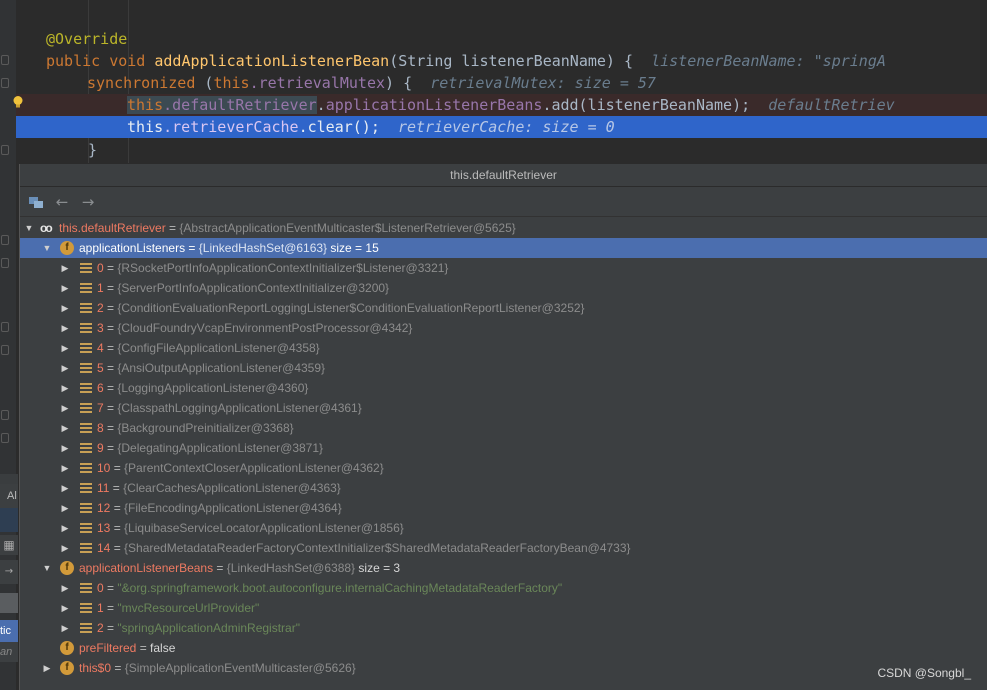 Image resolution: width=987 pixels, height=690 pixels. What do you see at coordinates (100, 428) in the screenshot?
I see `item-index: 8` at bounding box center [100, 428].